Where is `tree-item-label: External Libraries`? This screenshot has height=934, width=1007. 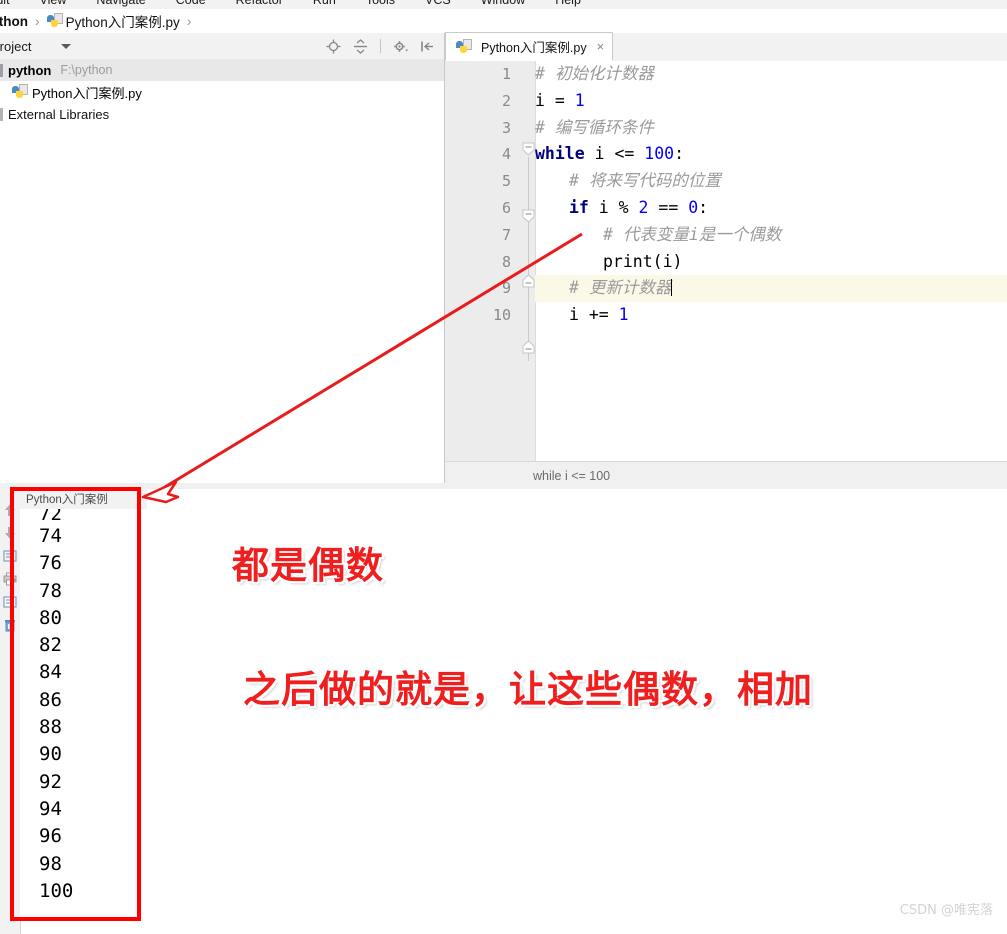 tree-item-label: External Libraries is located at coordinates (59, 114).